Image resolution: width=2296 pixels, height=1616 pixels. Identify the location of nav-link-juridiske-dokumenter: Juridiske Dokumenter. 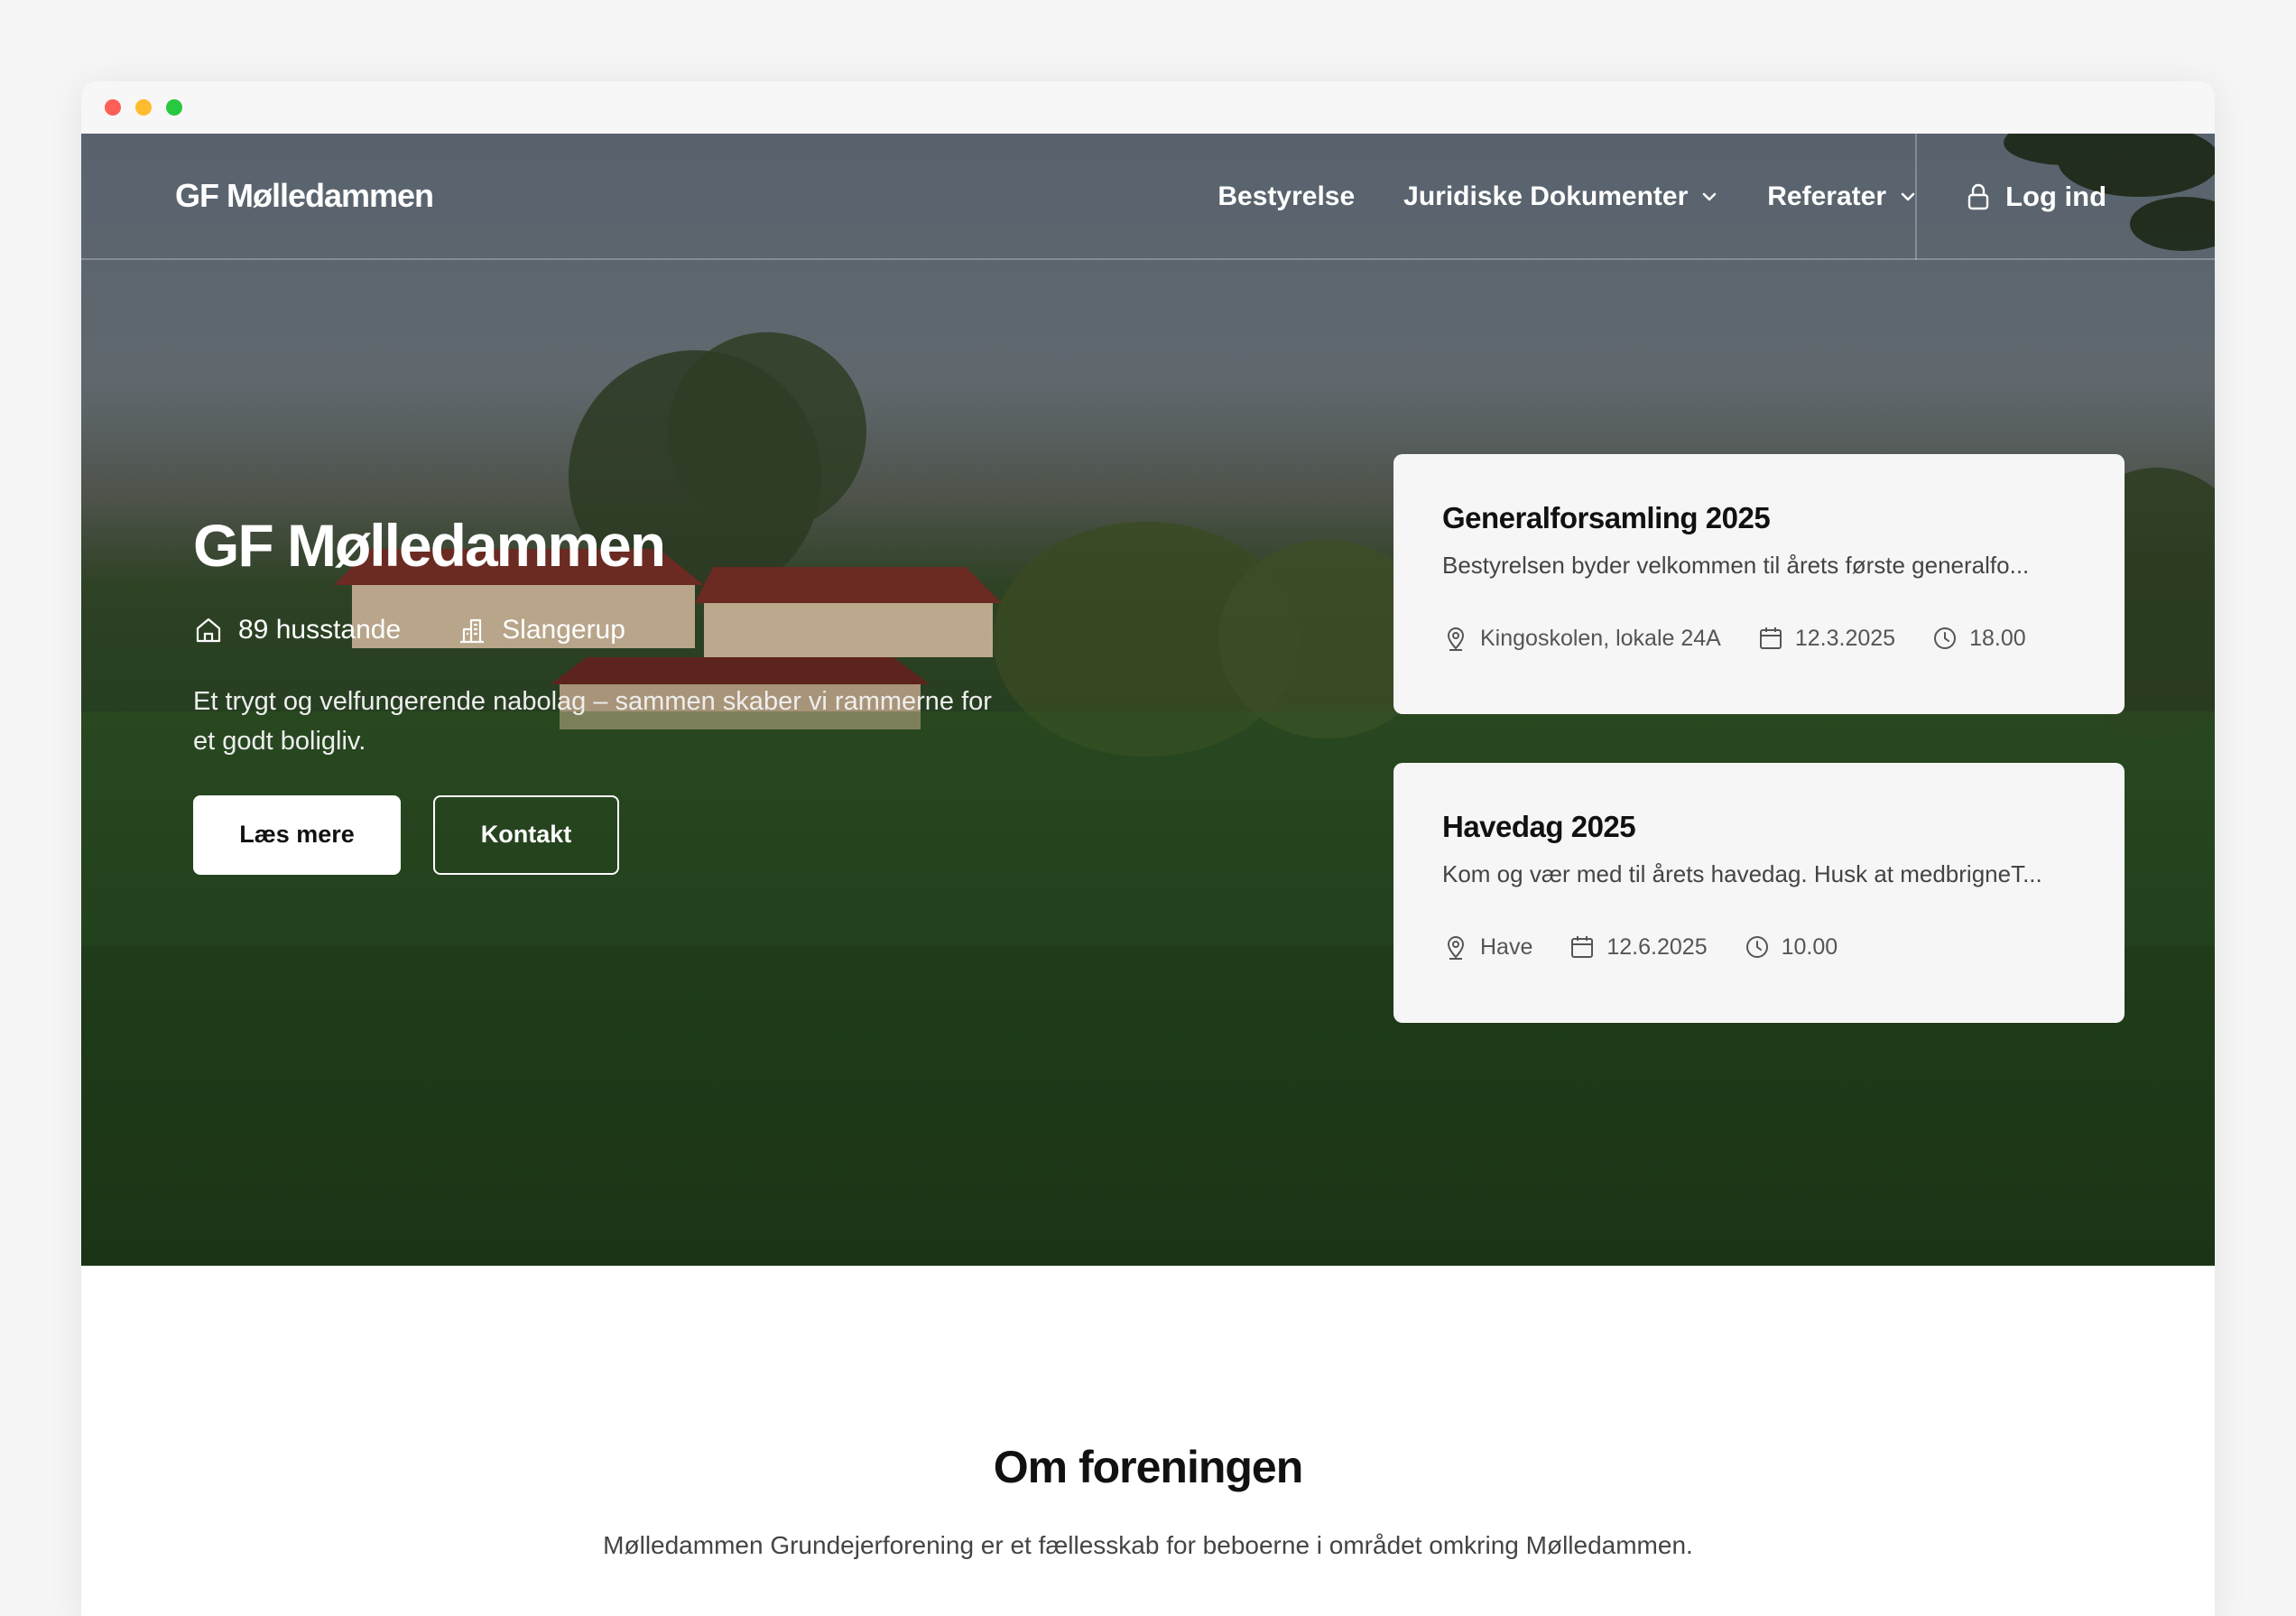
(1560, 197).